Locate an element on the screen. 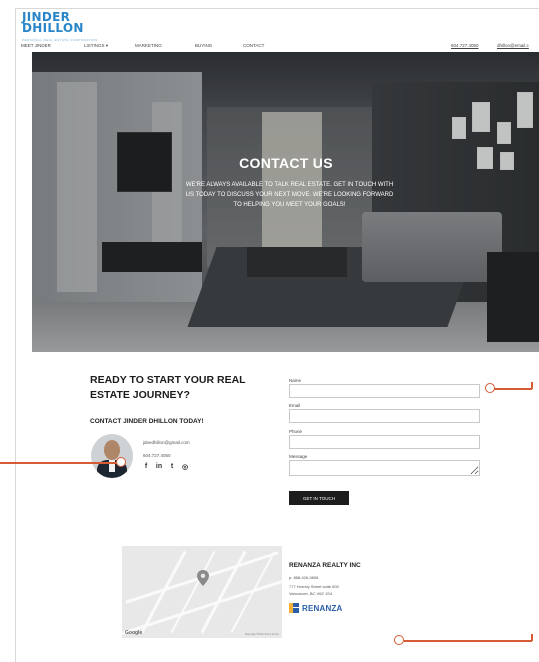 This screenshot has height=662, width=539. social-links: f in t ◎ is located at coordinates (165, 467).